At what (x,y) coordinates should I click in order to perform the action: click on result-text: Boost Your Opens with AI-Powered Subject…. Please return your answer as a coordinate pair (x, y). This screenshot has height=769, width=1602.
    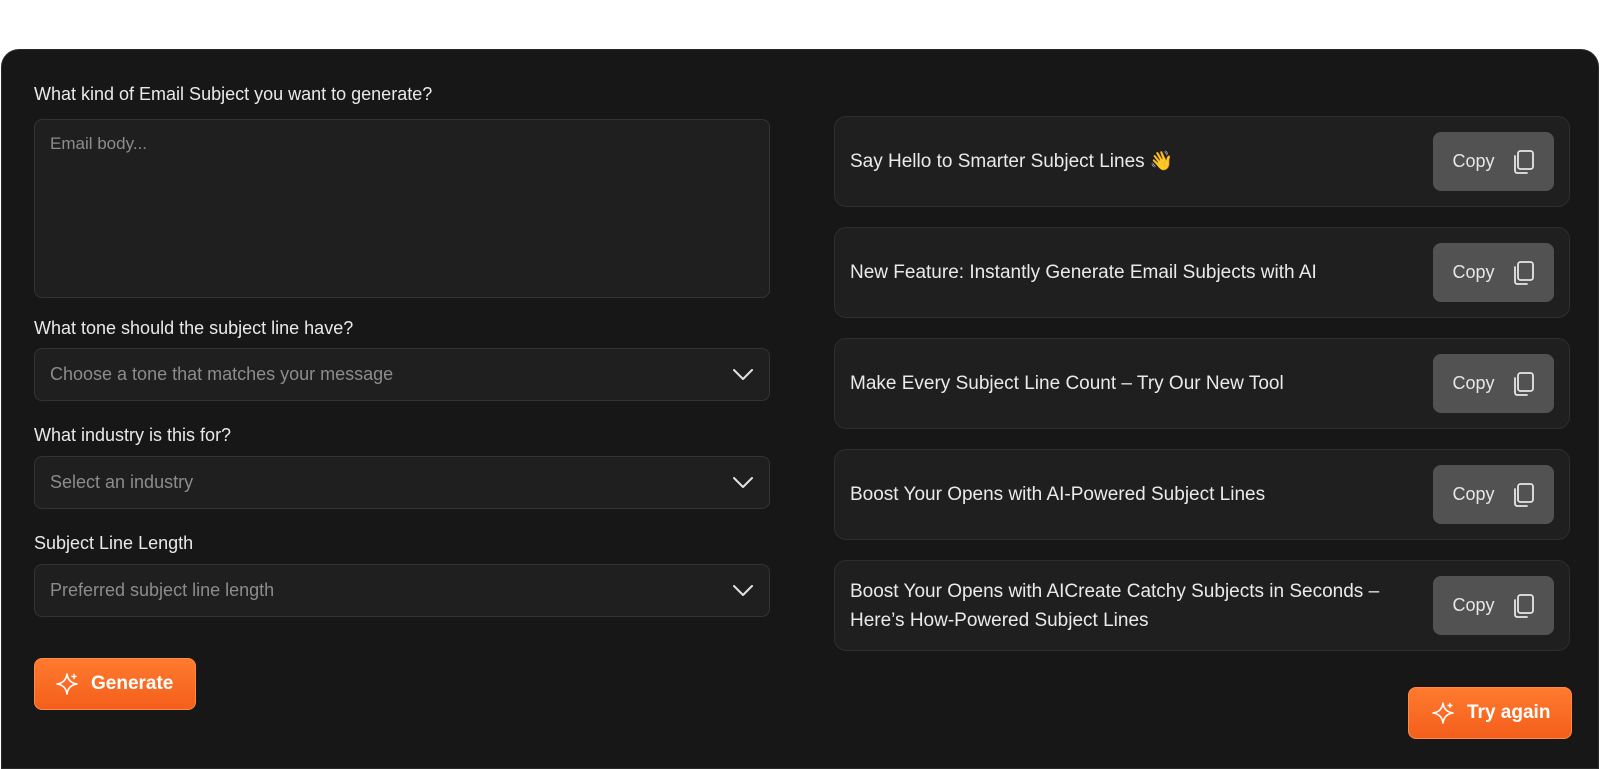
    Looking at the image, I should click on (1058, 494).